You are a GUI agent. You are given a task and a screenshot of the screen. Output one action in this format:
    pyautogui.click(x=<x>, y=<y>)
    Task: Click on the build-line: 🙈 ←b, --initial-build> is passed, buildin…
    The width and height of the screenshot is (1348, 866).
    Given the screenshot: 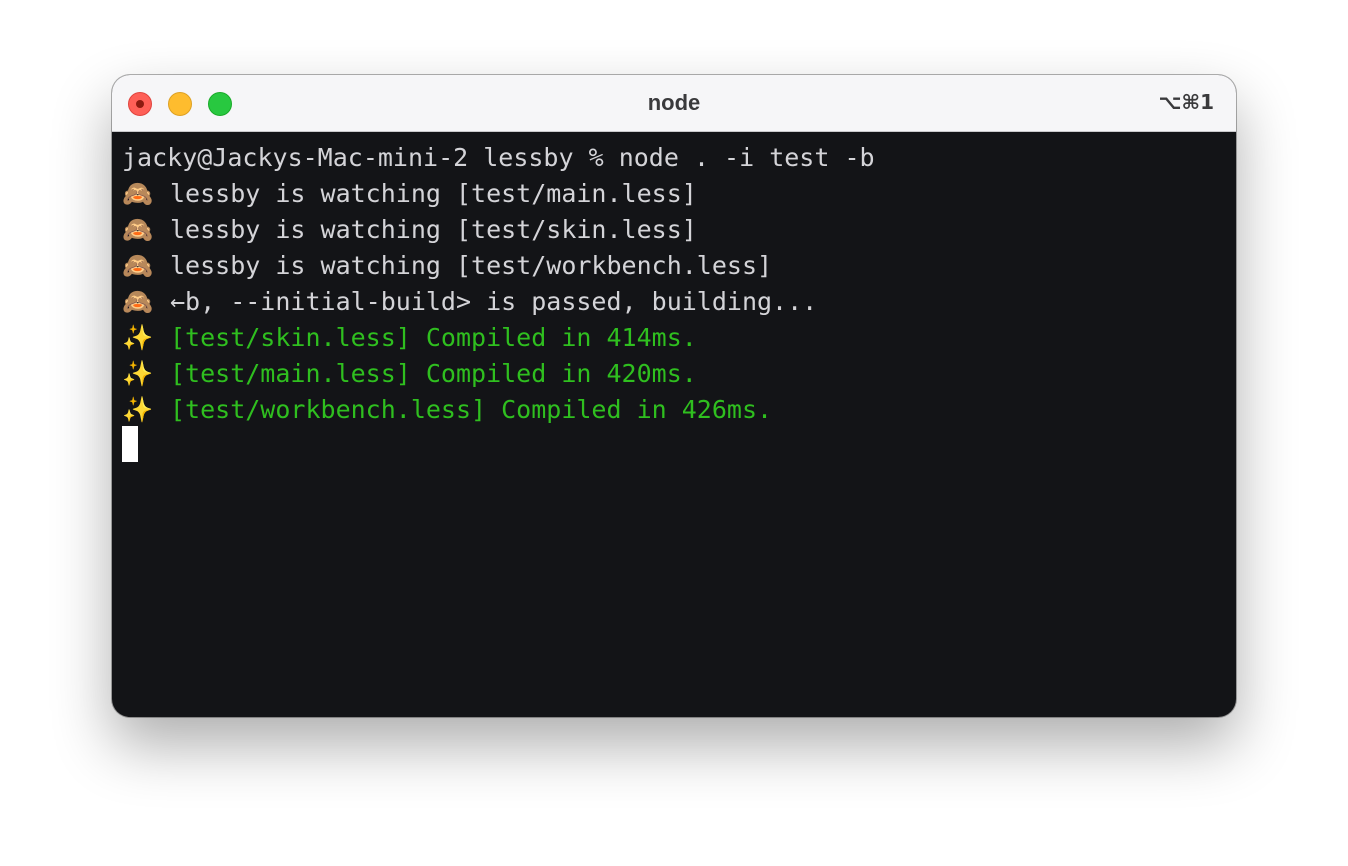 What is the action you would take?
    pyautogui.click(x=672, y=302)
    